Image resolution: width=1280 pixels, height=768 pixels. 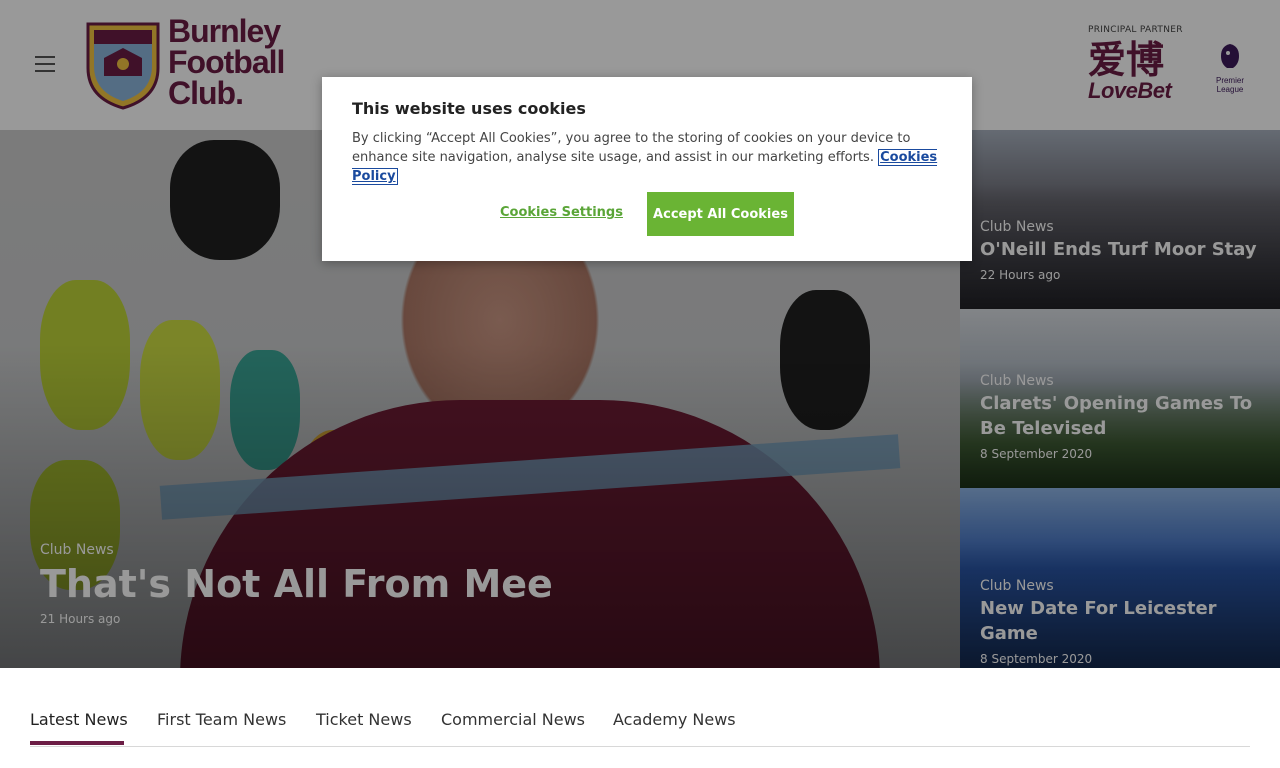 I want to click on tab-academy-news: Academy News, so click(x=674, y=719).